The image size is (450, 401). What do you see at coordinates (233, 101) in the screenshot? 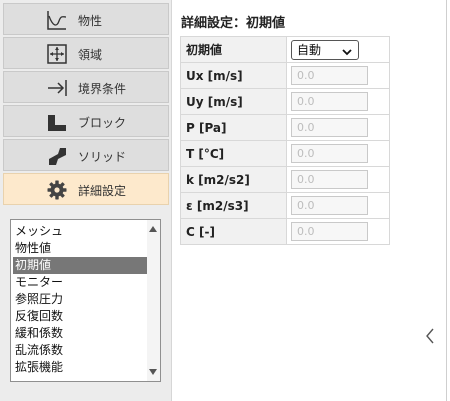
I see `row-label: Uy [m/s]` at bounding box center [233, 101].